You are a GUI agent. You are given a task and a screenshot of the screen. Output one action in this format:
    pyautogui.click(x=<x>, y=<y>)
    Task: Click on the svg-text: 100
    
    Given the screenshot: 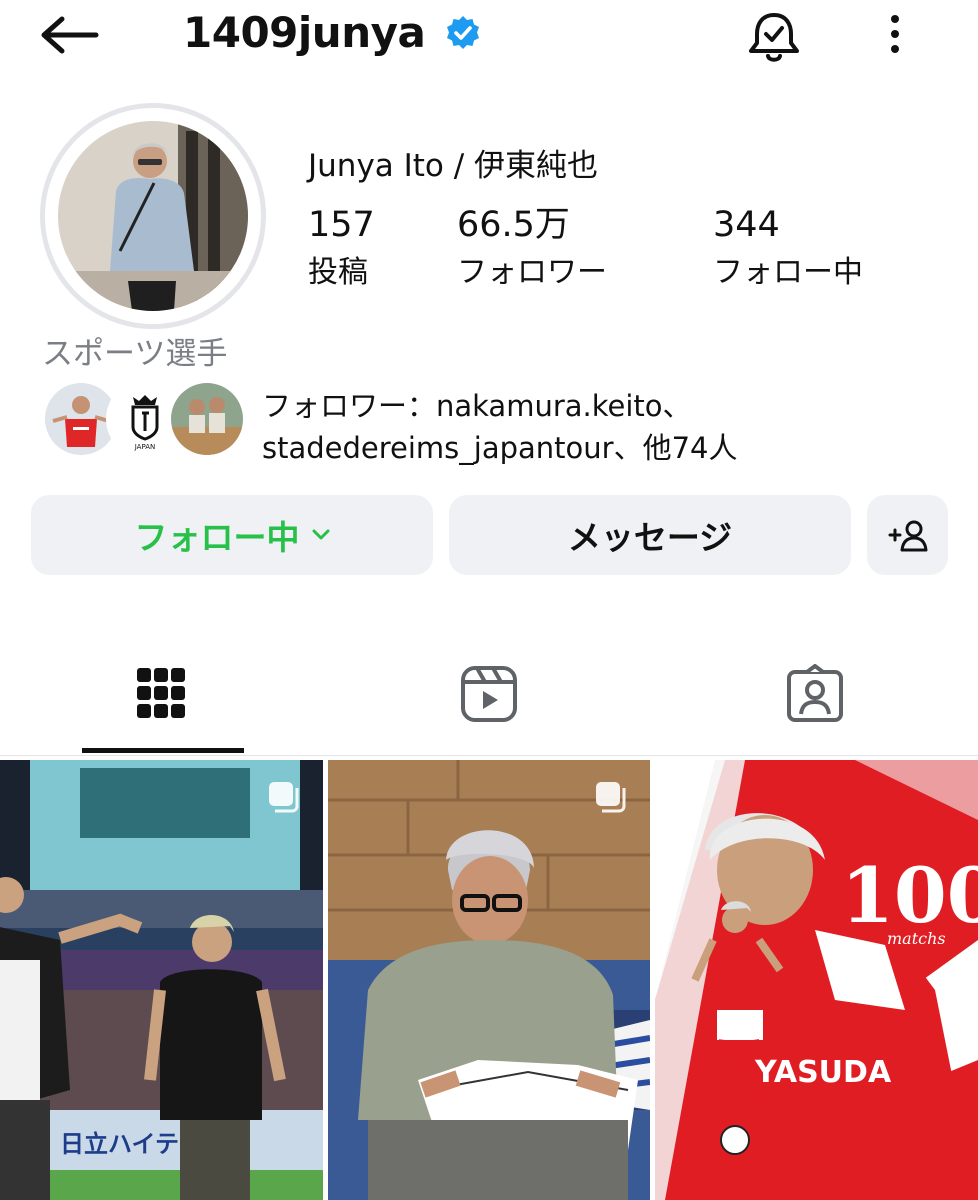 What is the action you would take?
    pyautogui.click(x=909, y=895)
    